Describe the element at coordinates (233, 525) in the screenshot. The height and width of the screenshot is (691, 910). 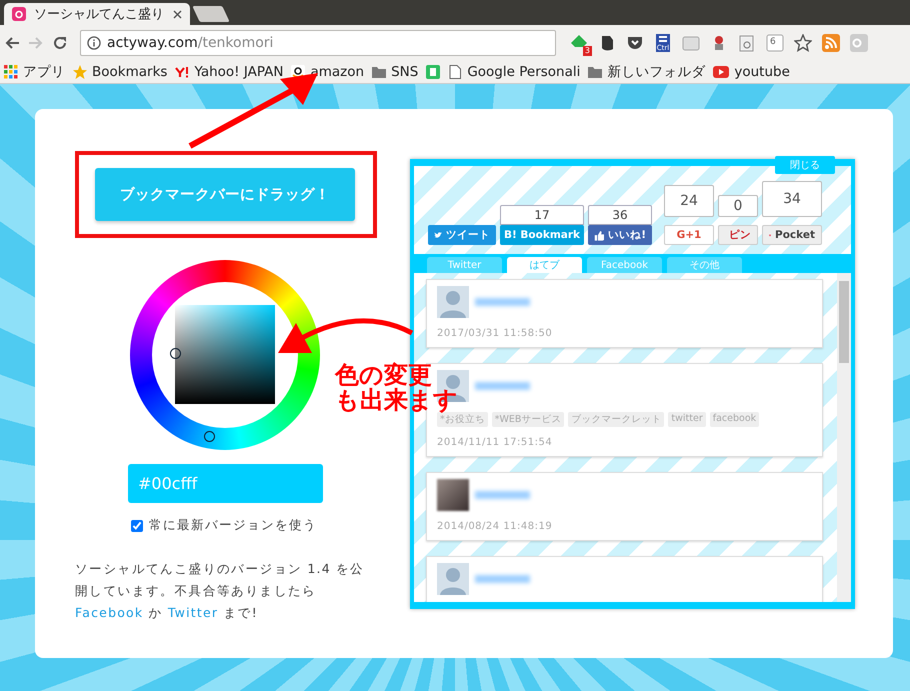
I see `checkbox-label: 常に最新バージョンを使う` at that location.